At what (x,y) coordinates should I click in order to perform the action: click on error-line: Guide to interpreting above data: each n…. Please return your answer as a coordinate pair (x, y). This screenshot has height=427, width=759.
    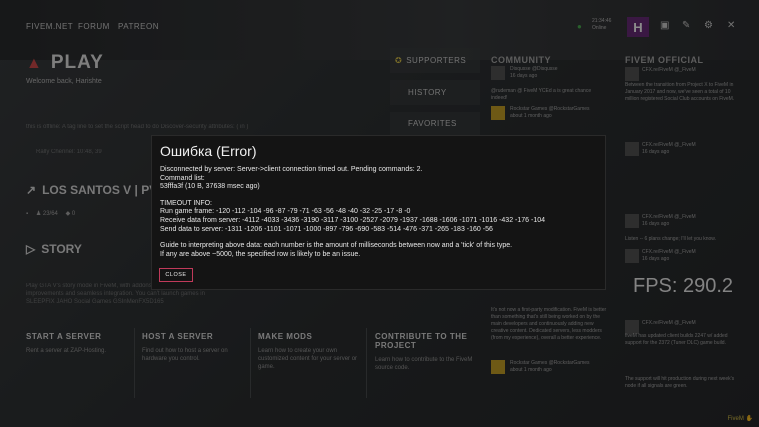
    Looking at the image, I should click on (336, 246).